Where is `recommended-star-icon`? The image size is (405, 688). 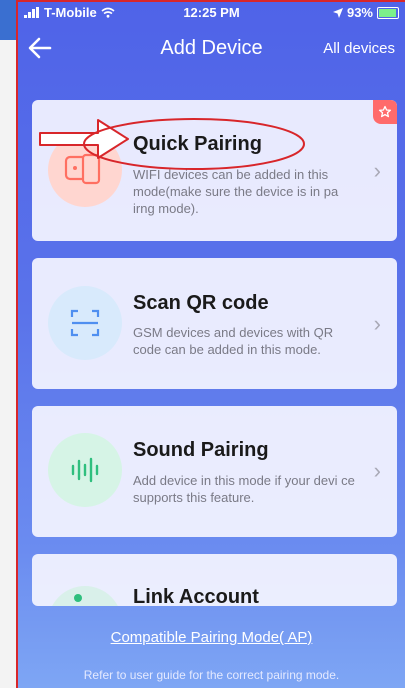
recommended-star-icon is located at coordinates (385, 112).